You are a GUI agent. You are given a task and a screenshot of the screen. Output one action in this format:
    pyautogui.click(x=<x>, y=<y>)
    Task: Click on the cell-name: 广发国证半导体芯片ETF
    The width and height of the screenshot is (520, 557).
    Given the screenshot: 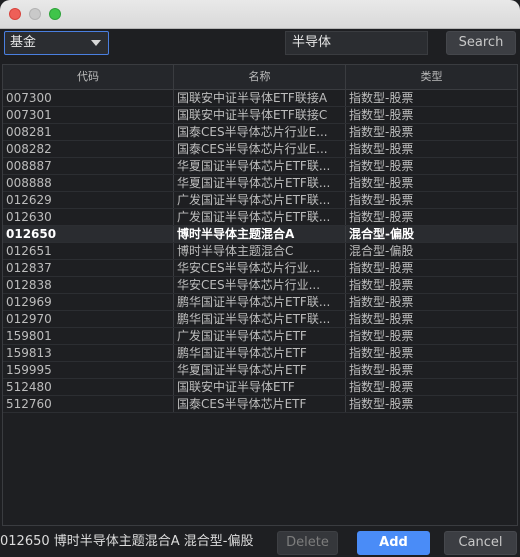 What is the action you would take?
    pyautogui.click(x=260, y=336)
    